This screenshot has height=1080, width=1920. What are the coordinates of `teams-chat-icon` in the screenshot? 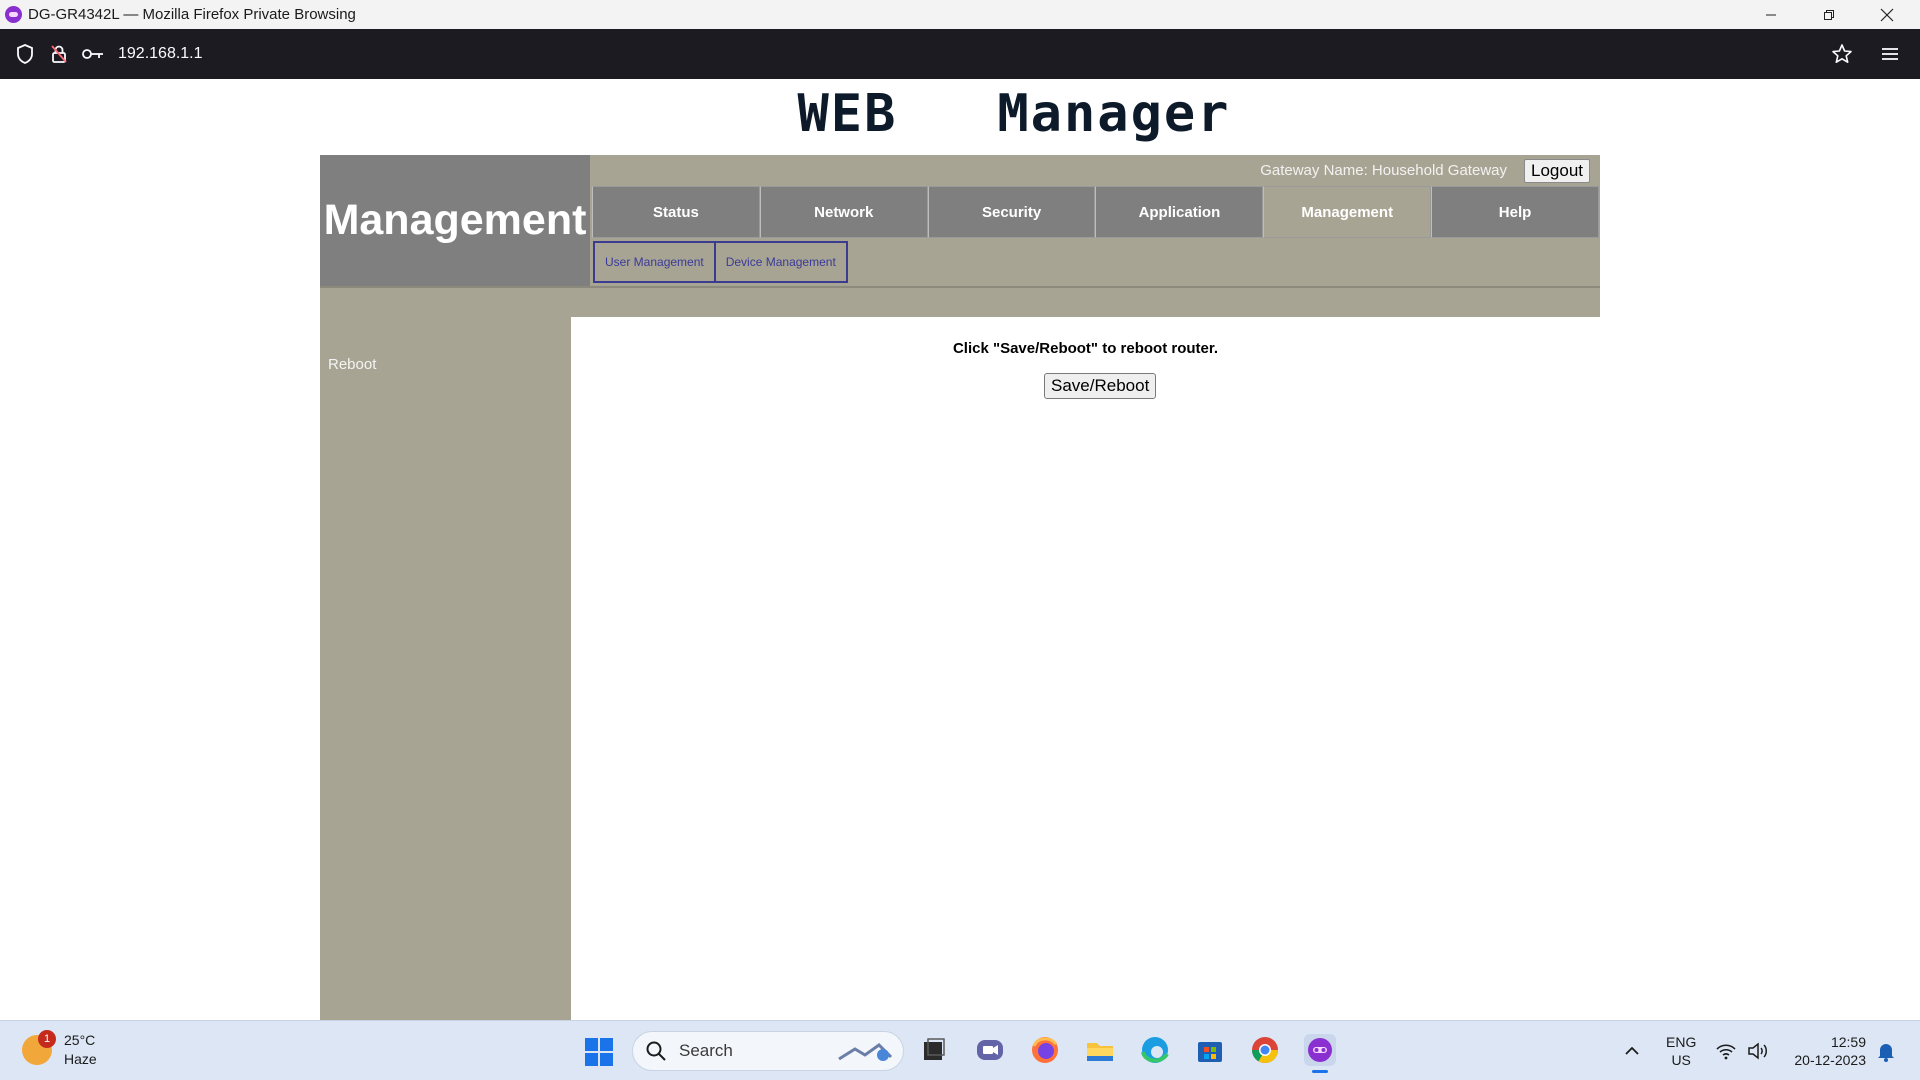 It's located at (990, 1050).